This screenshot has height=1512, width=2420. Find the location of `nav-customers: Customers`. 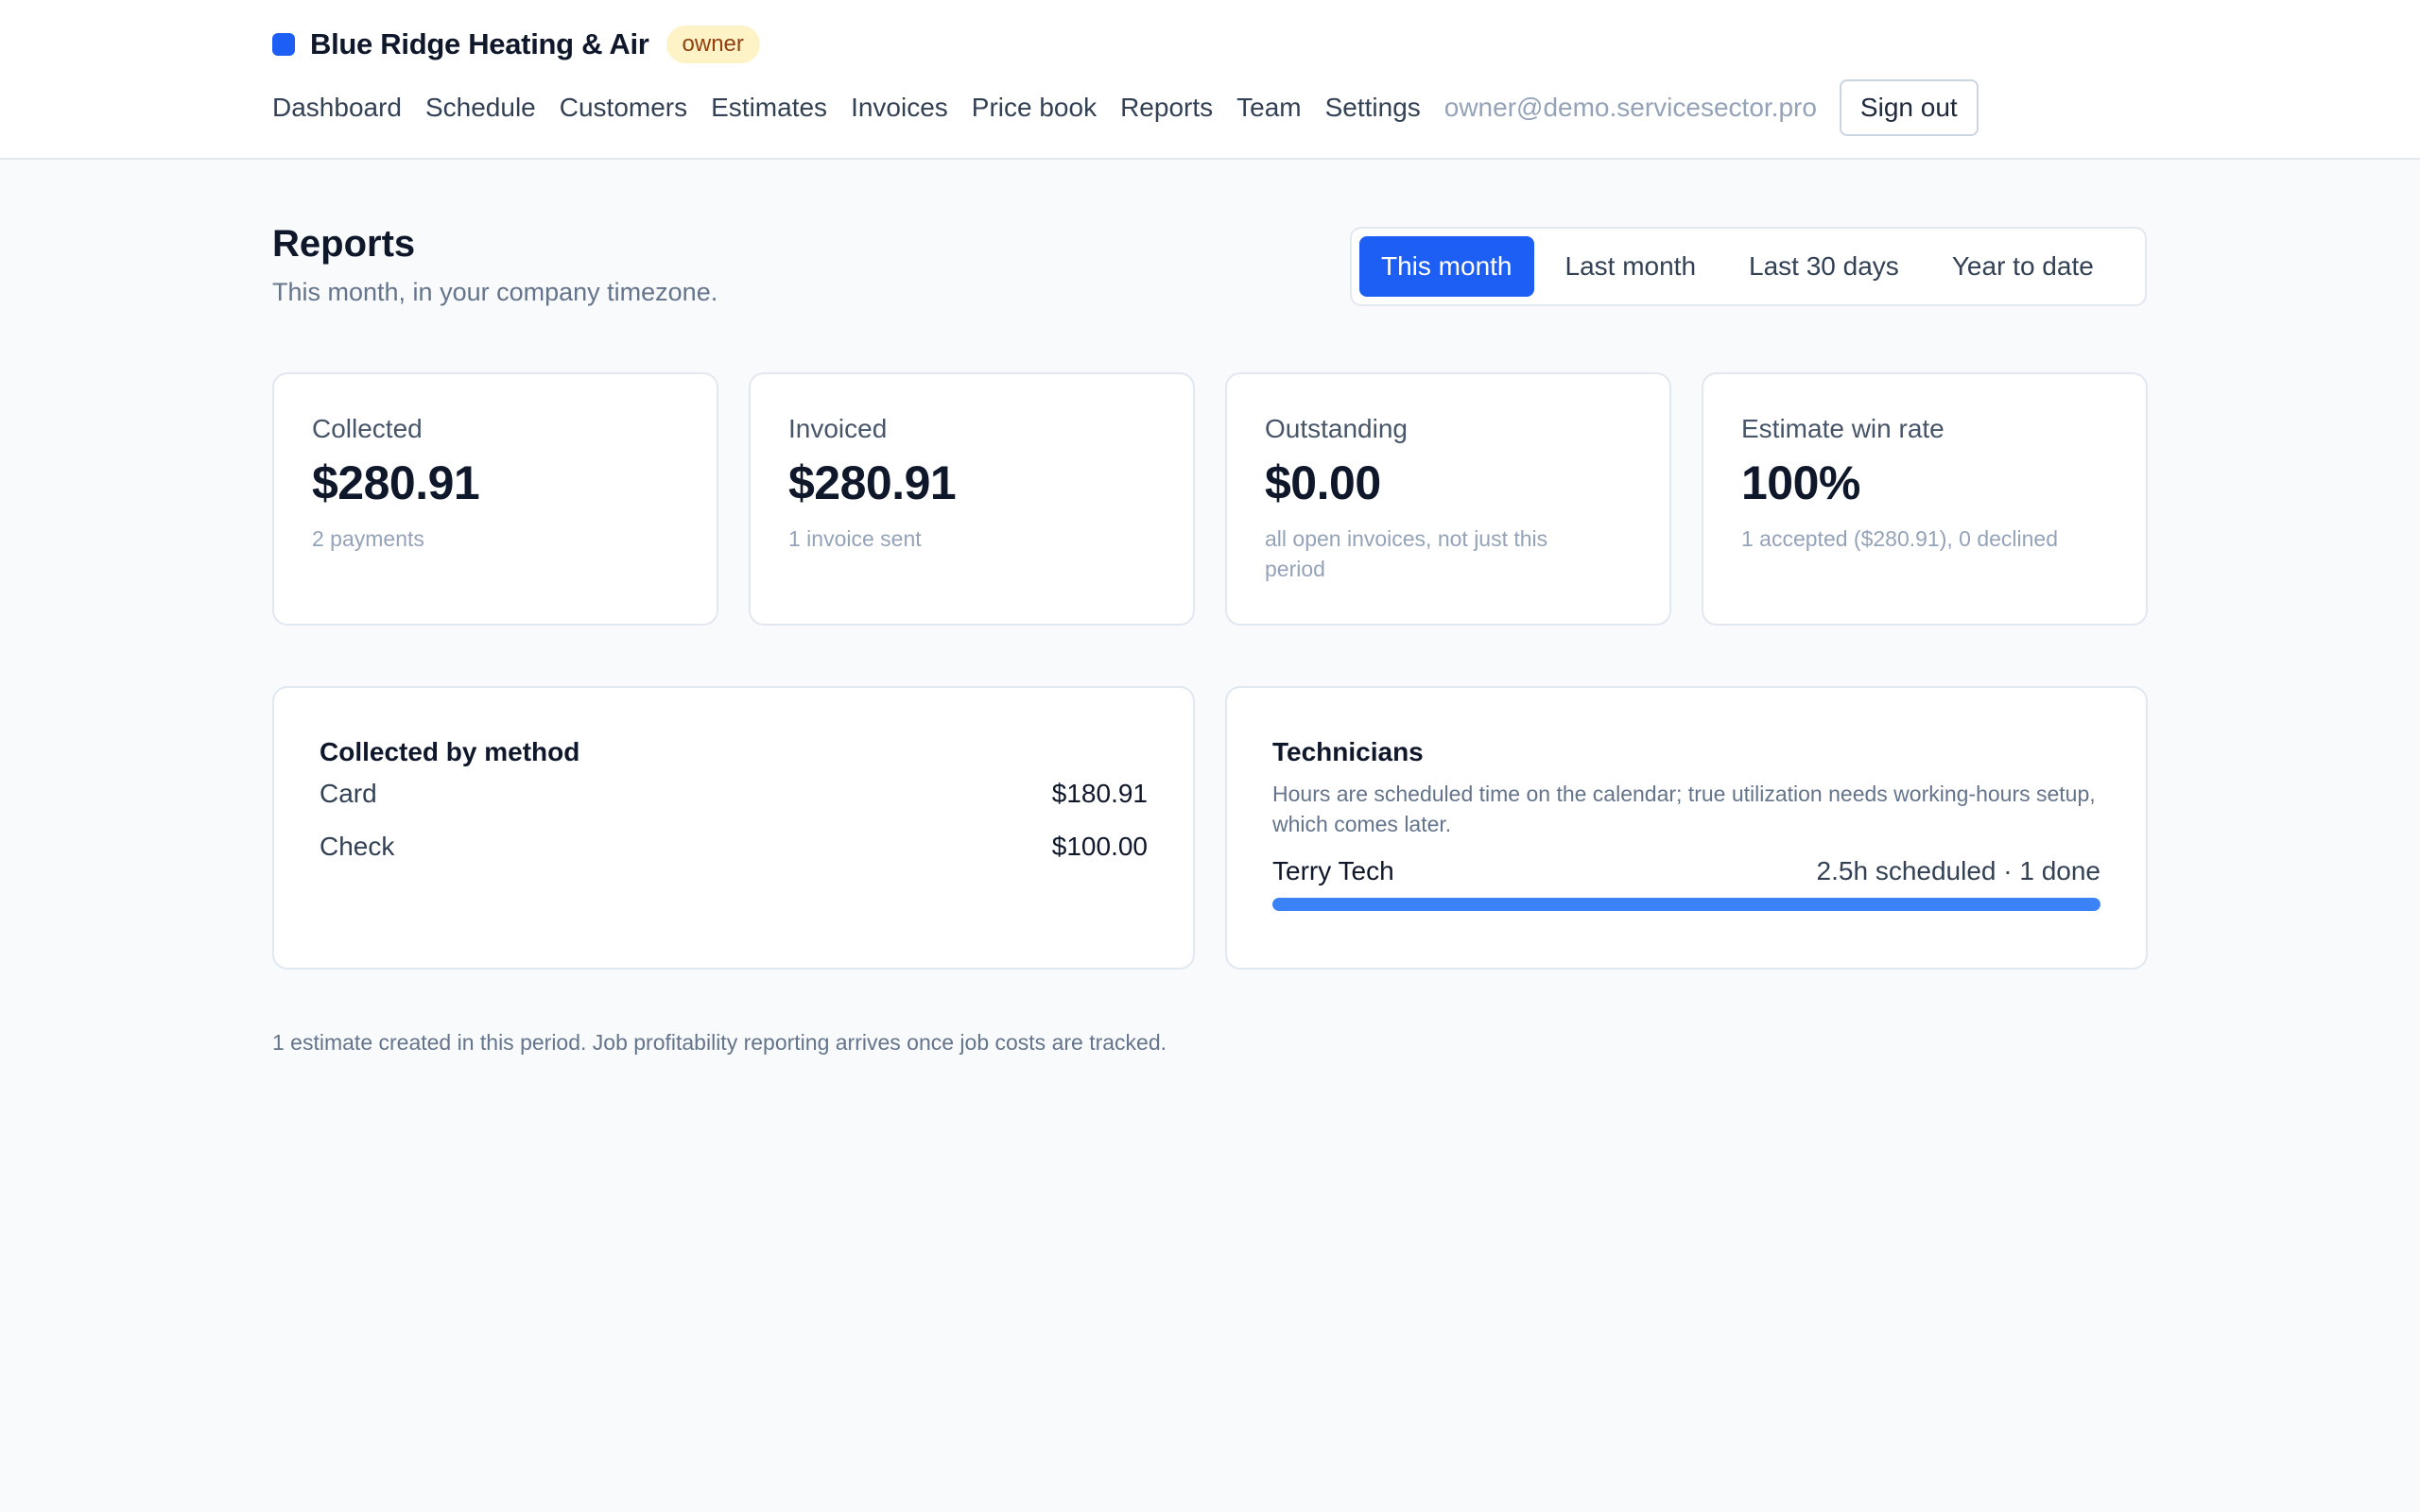

nav-customers: Customers is located at coordinates (623, 108).